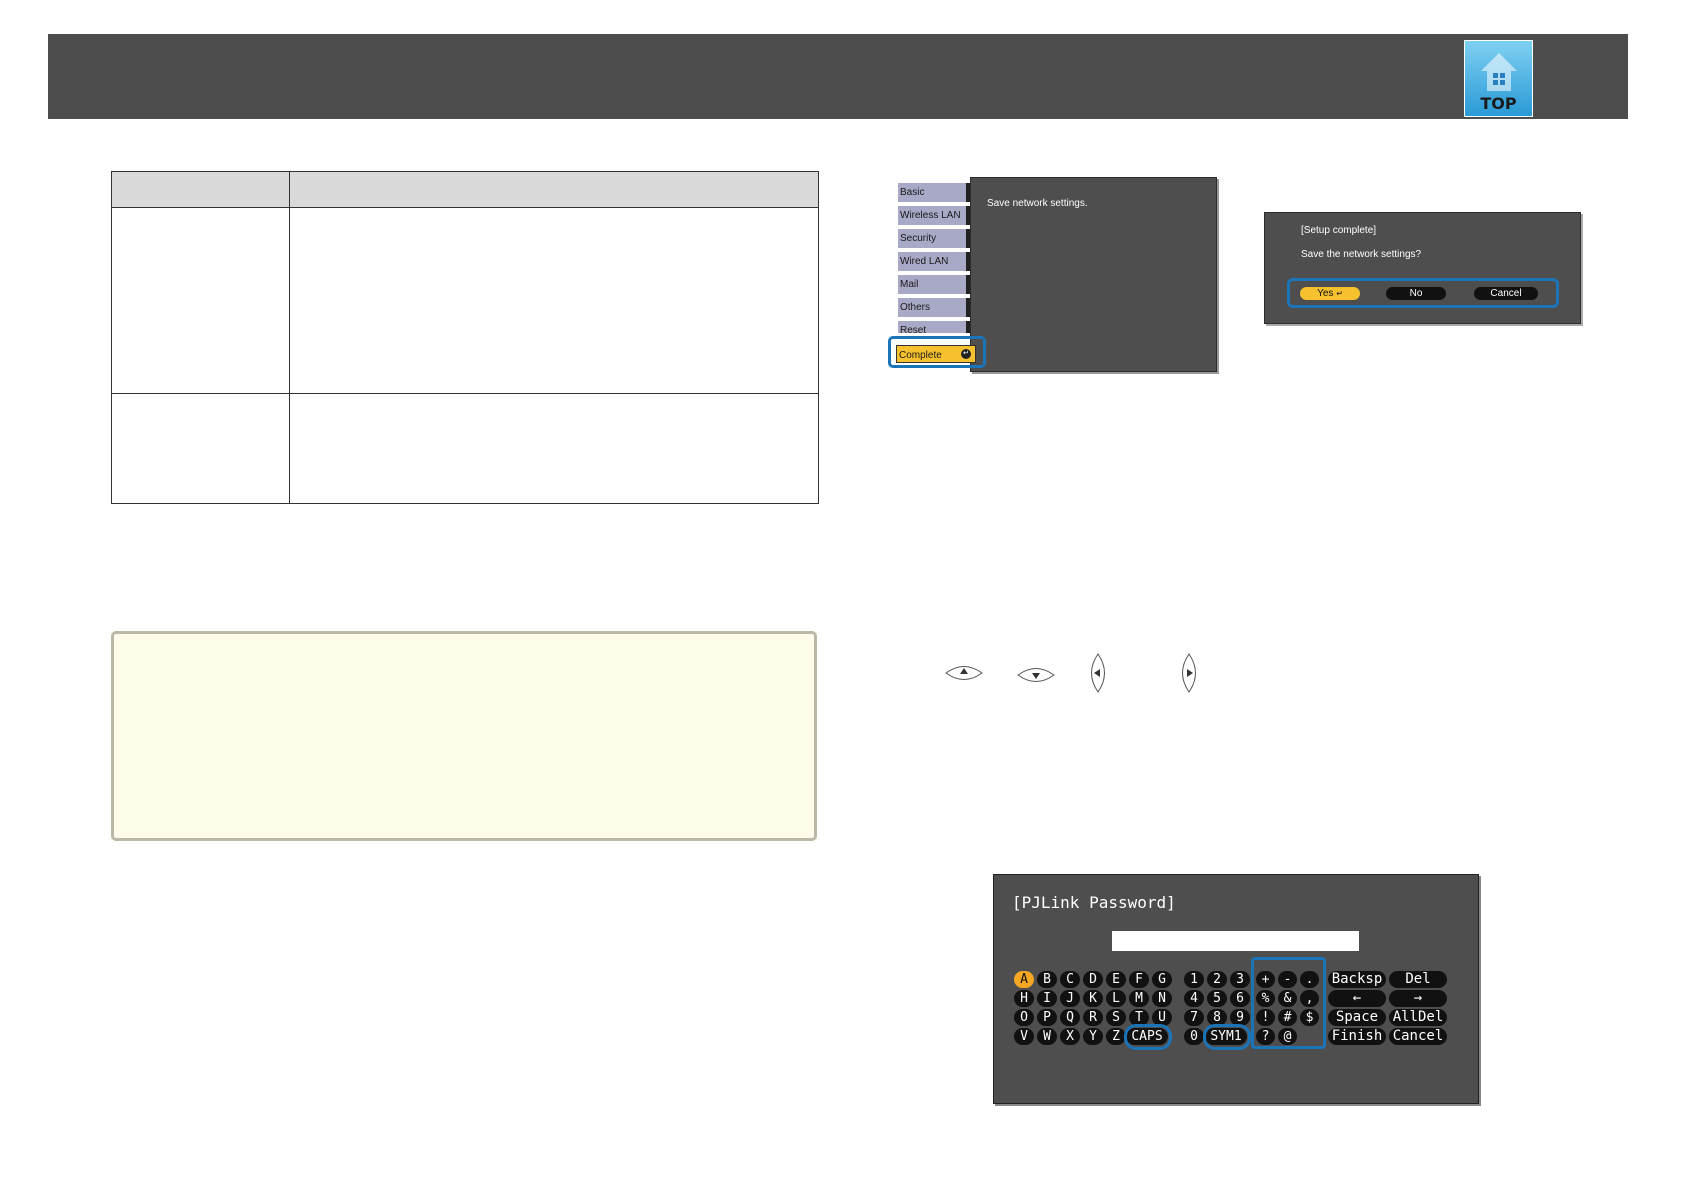 This screenshot has height=1190, width=1684. Describe the element at coordinates (1194, 998) in the screenshot. I see `key-4: 4` at that location.